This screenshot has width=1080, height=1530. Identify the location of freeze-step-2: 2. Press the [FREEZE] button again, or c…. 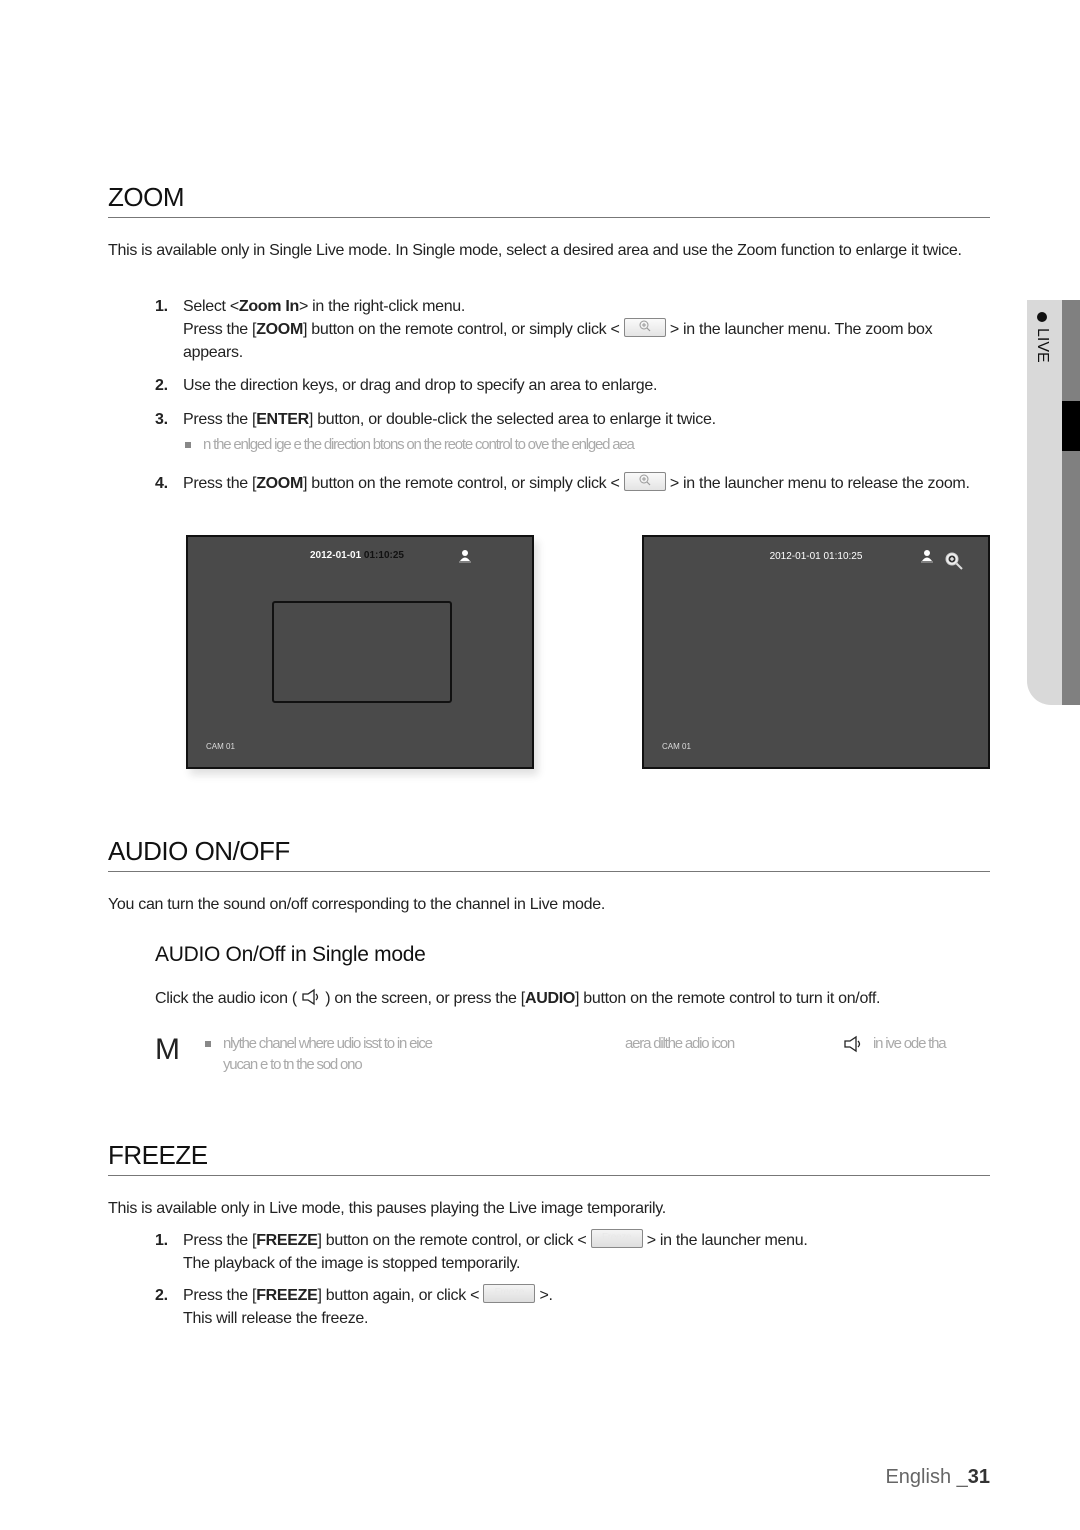
(572, 1307).